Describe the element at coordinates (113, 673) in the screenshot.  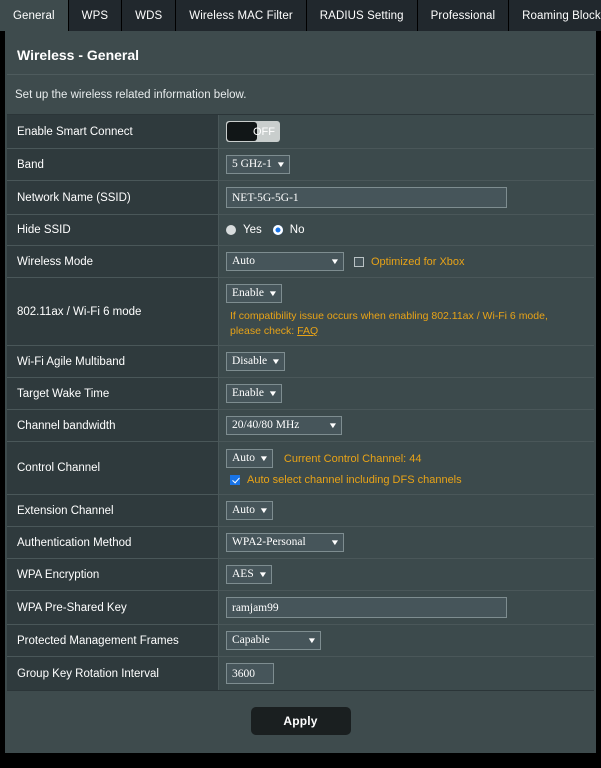
I see `row-label: Group Key Rotation Interval` at that location.